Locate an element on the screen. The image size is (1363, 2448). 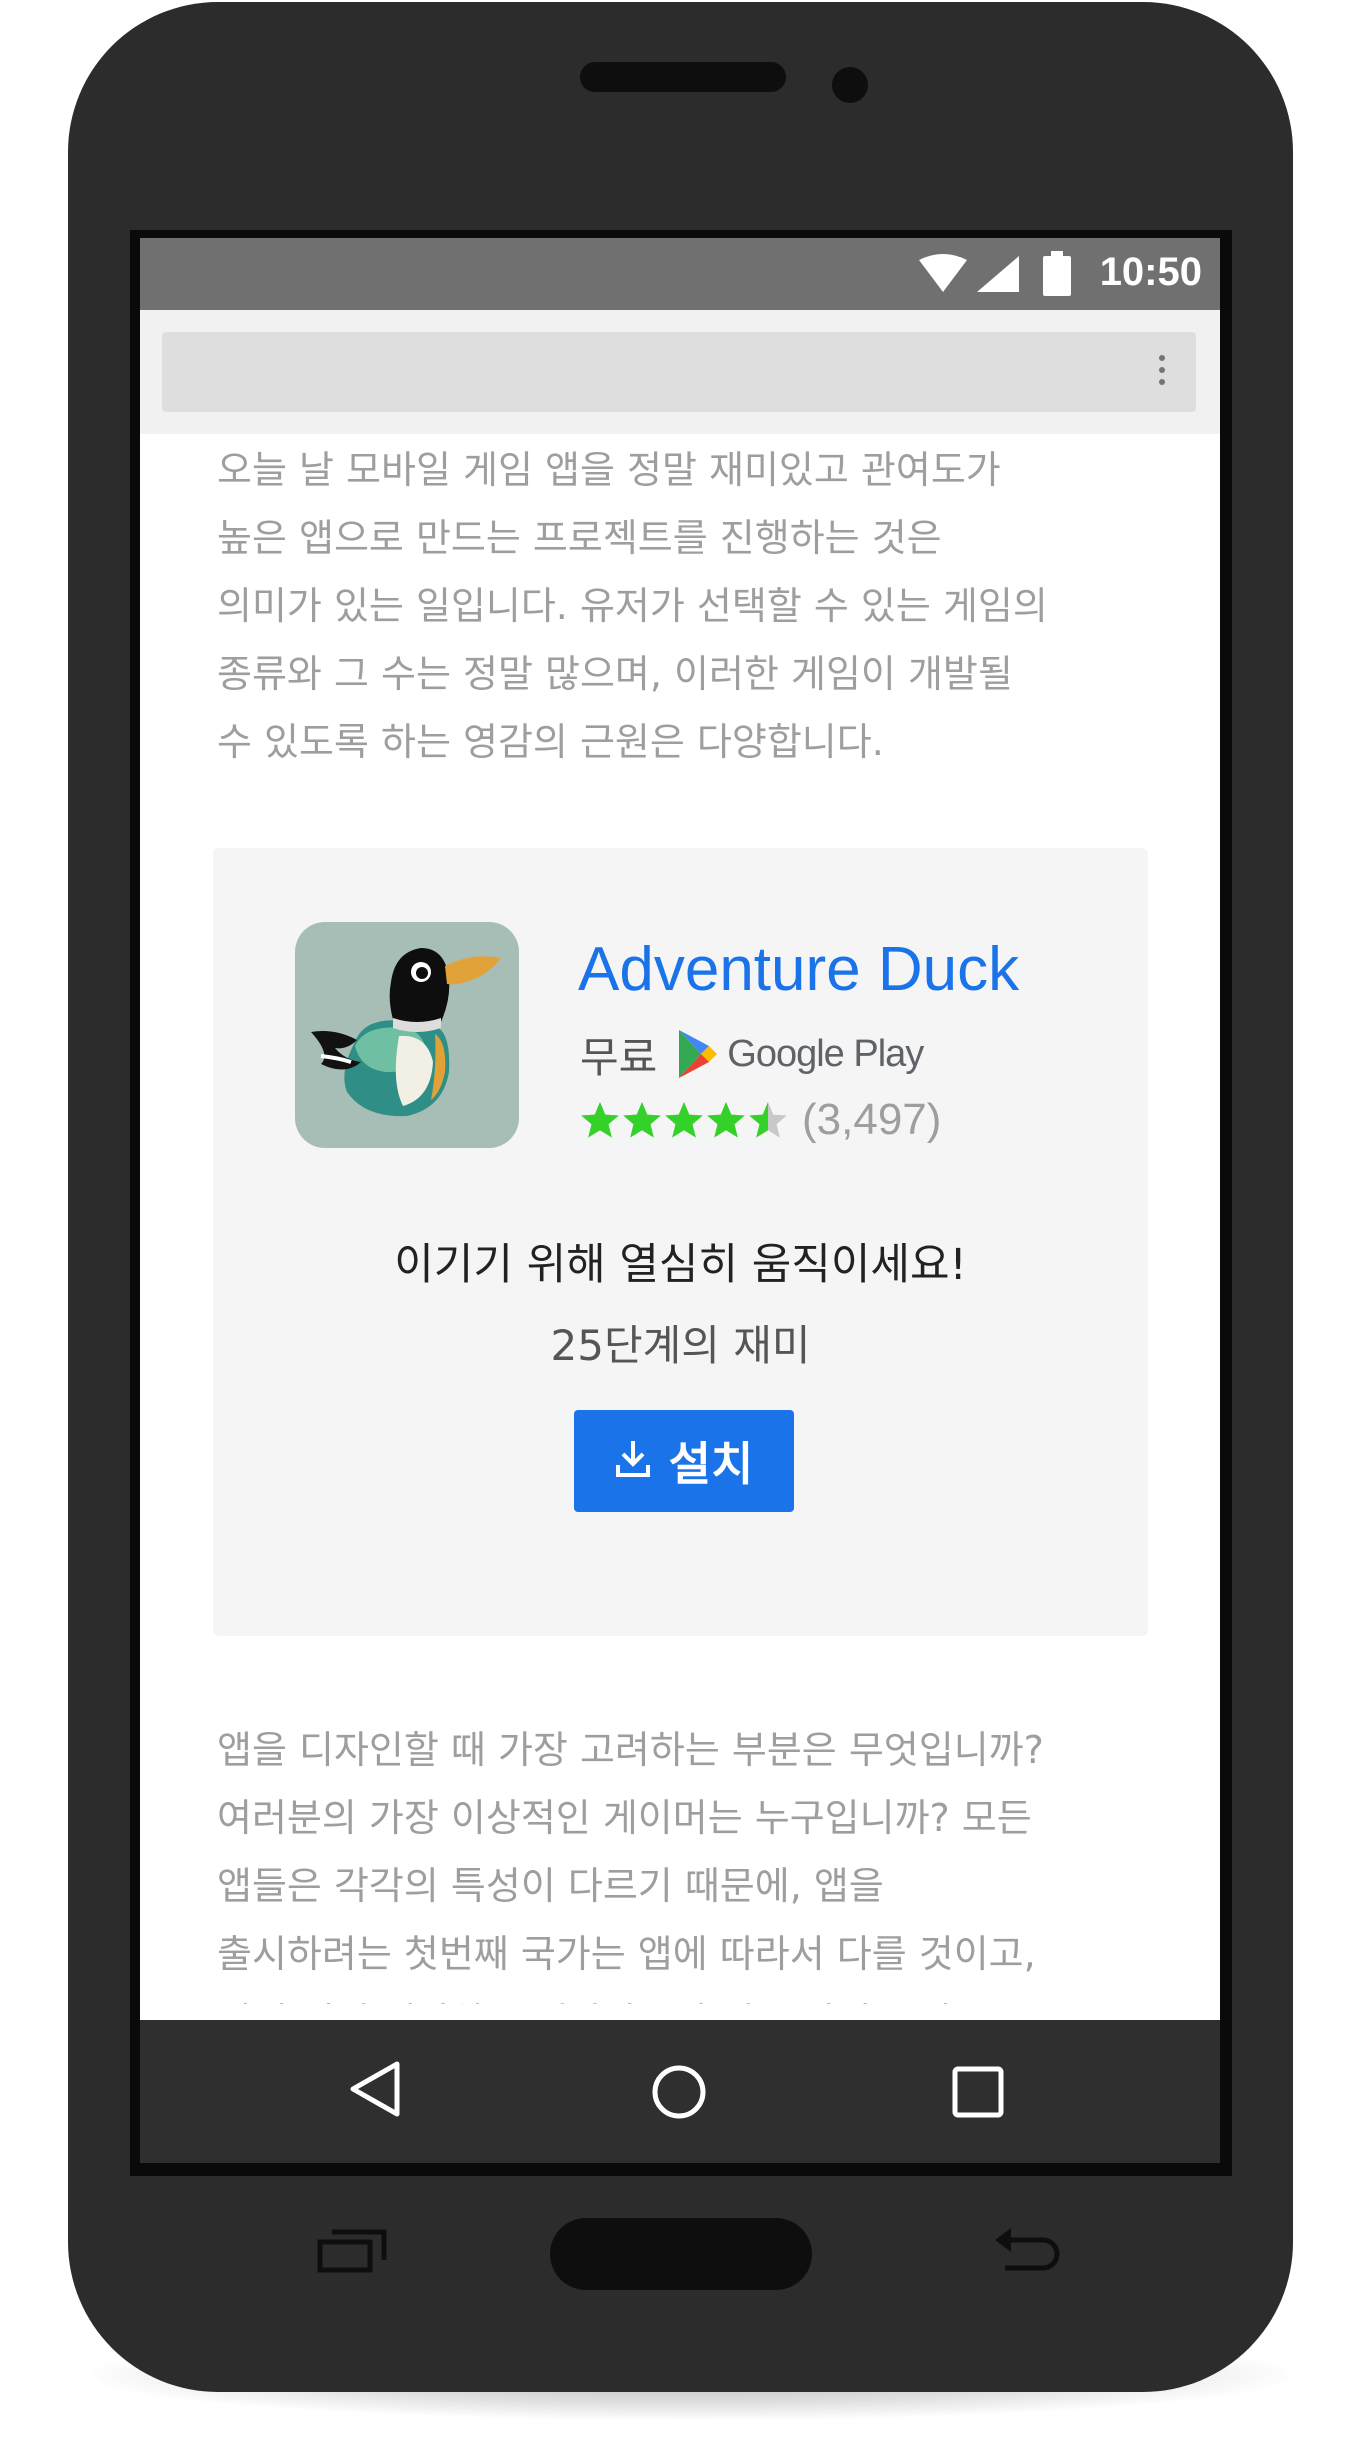
recents-icon is located at coordinates (978, 2094).